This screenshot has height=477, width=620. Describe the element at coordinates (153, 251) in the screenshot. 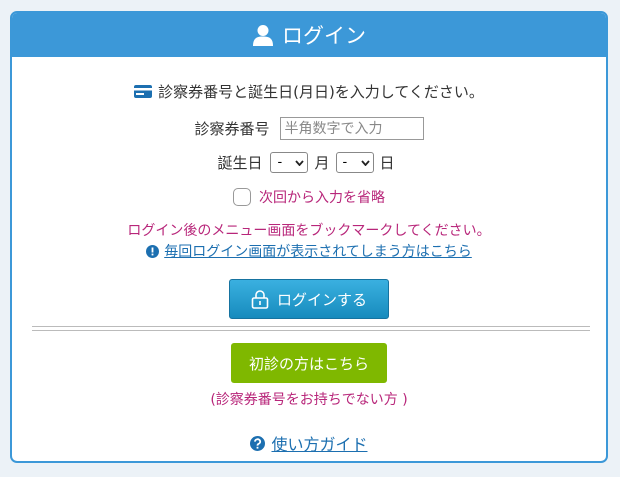

I see `info-icon` at that location.